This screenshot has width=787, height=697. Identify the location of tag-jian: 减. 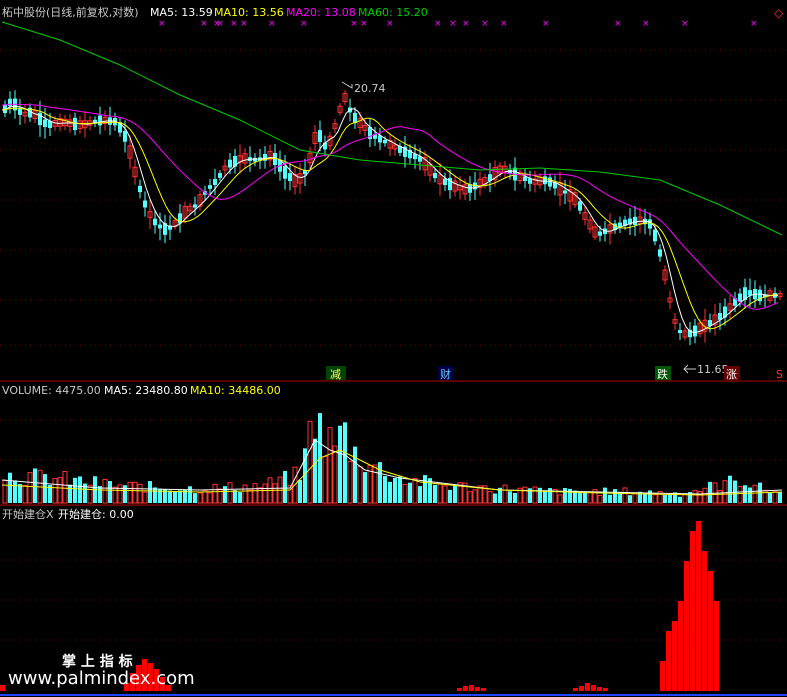
(336, 373).